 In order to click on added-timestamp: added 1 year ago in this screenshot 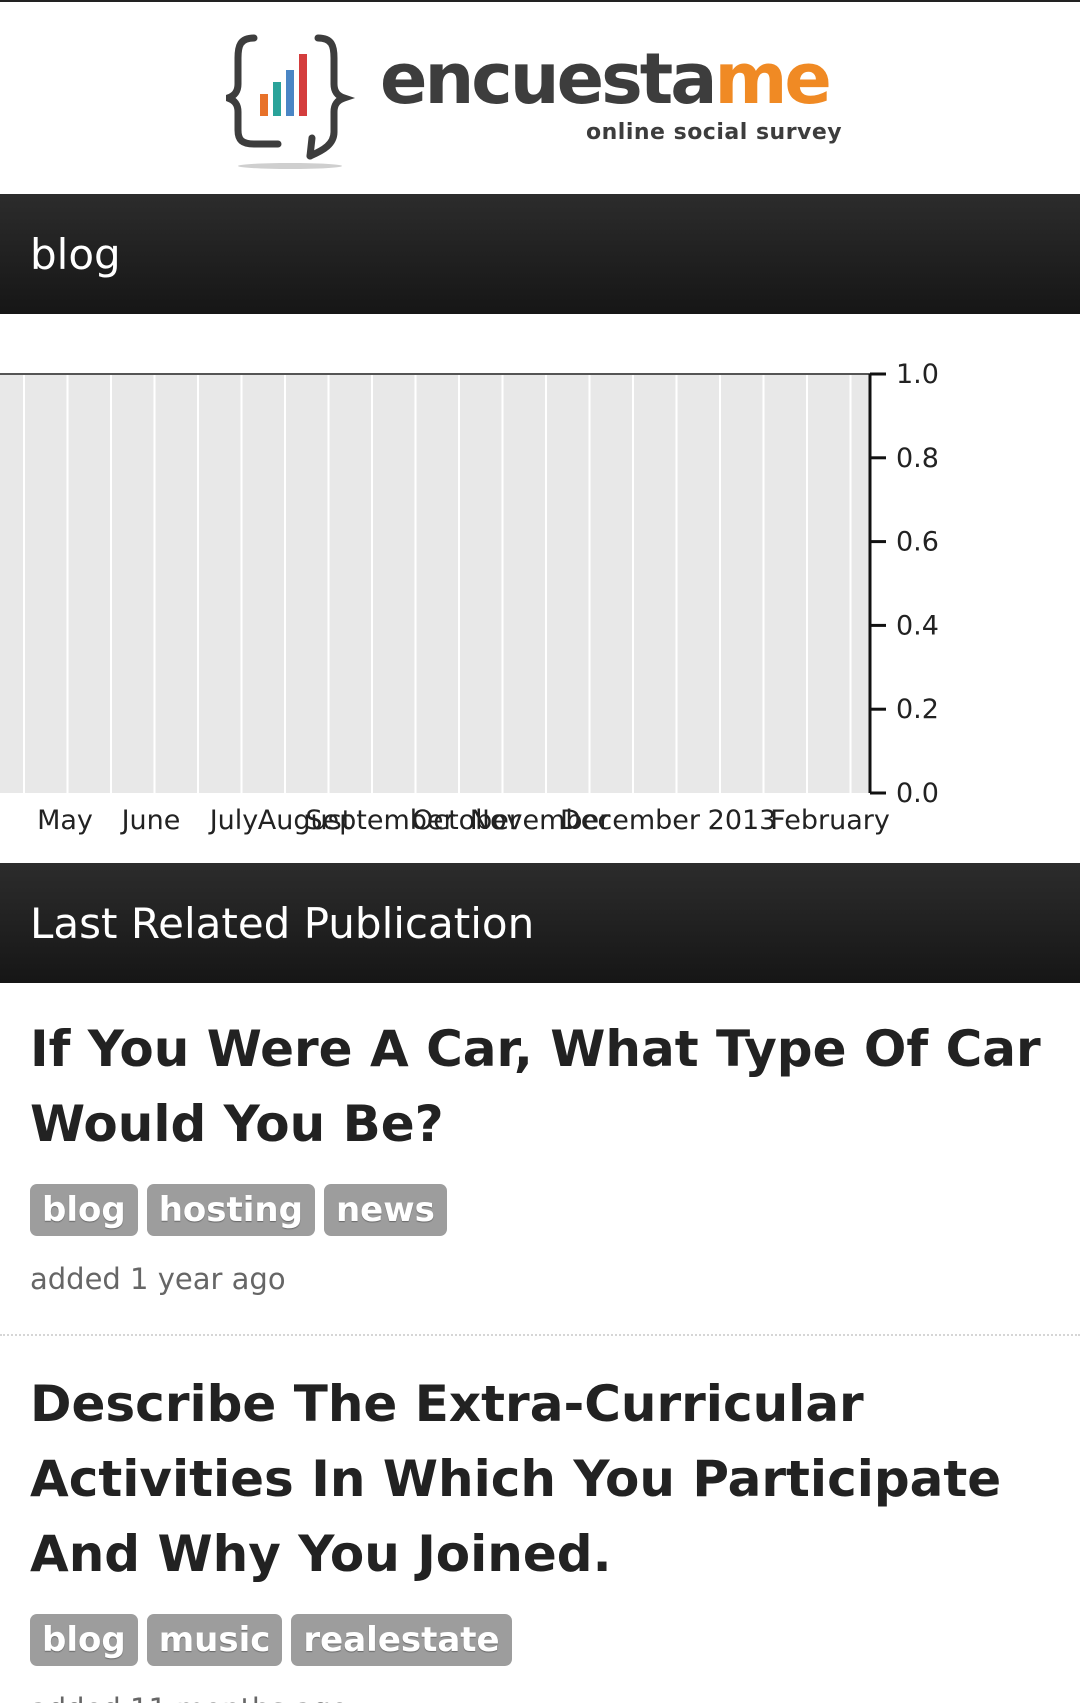, I will do `click(158, 1279)`.